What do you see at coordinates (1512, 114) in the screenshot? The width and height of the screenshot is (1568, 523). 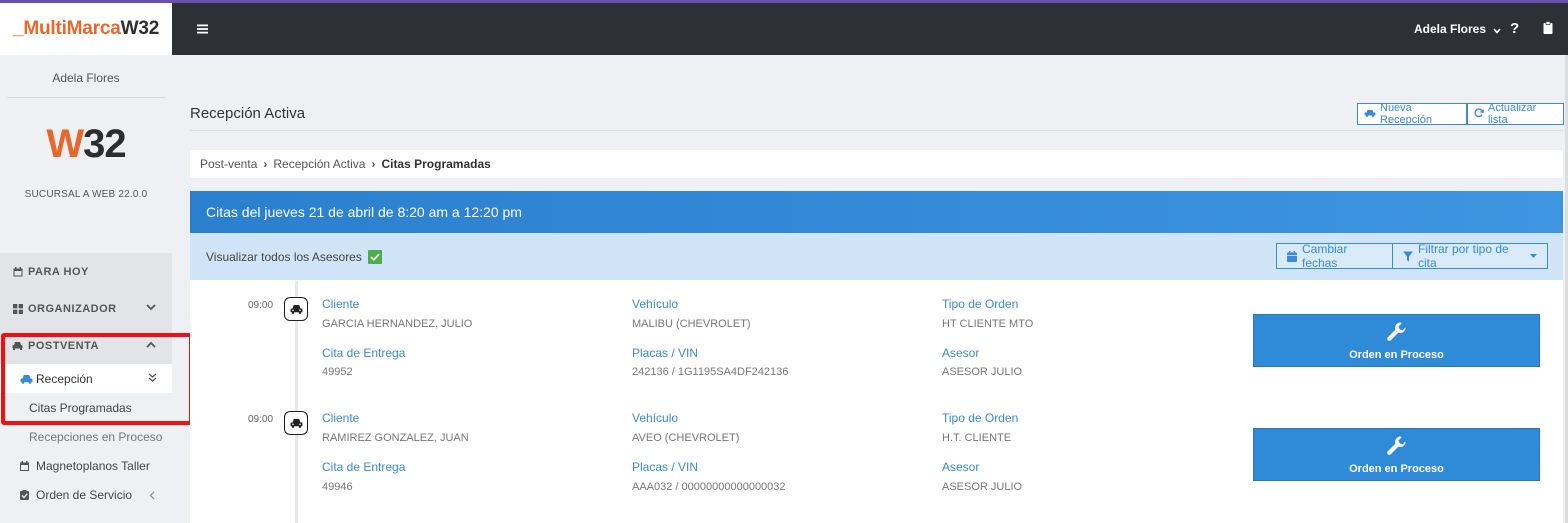 I see `refresh-list-label: Actualizar lista` at bounding box center [1512, 114].